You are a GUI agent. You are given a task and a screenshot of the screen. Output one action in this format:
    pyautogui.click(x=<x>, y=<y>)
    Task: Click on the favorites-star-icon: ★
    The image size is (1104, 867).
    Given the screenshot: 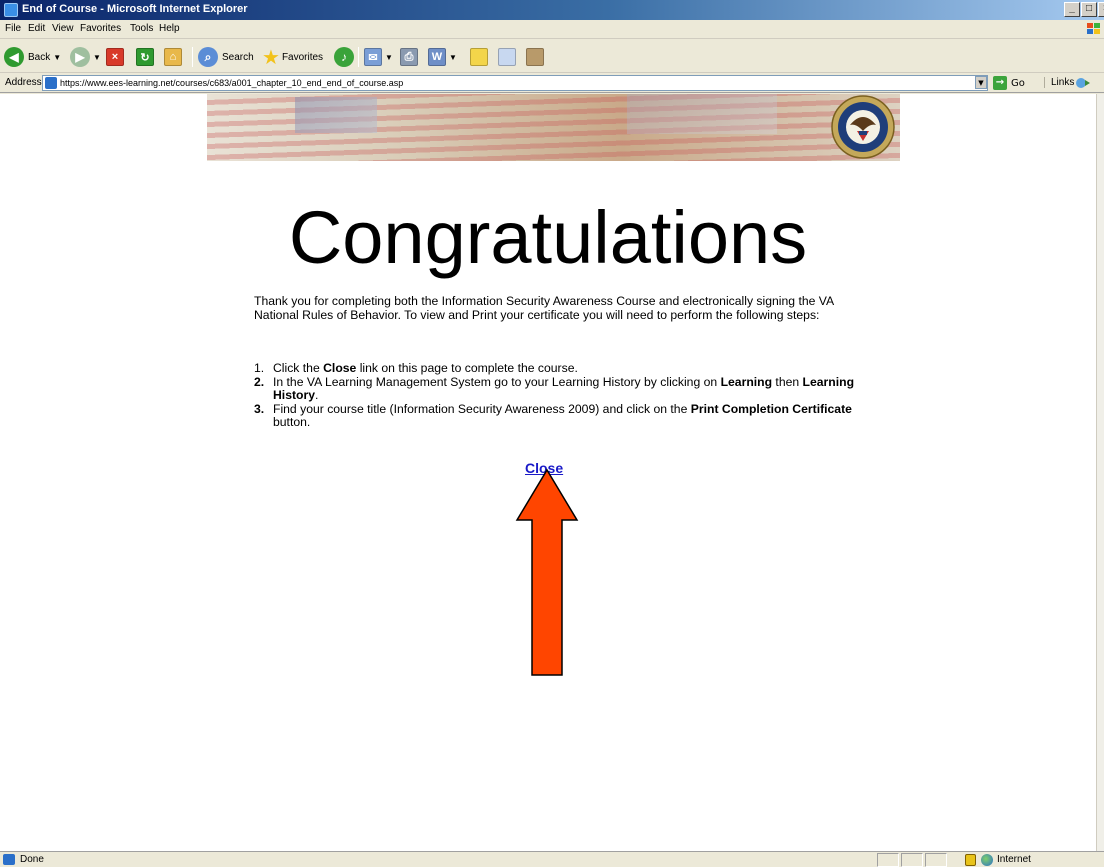 What is the action you would take?
    pyautogui.click(x=271, y=57)
    